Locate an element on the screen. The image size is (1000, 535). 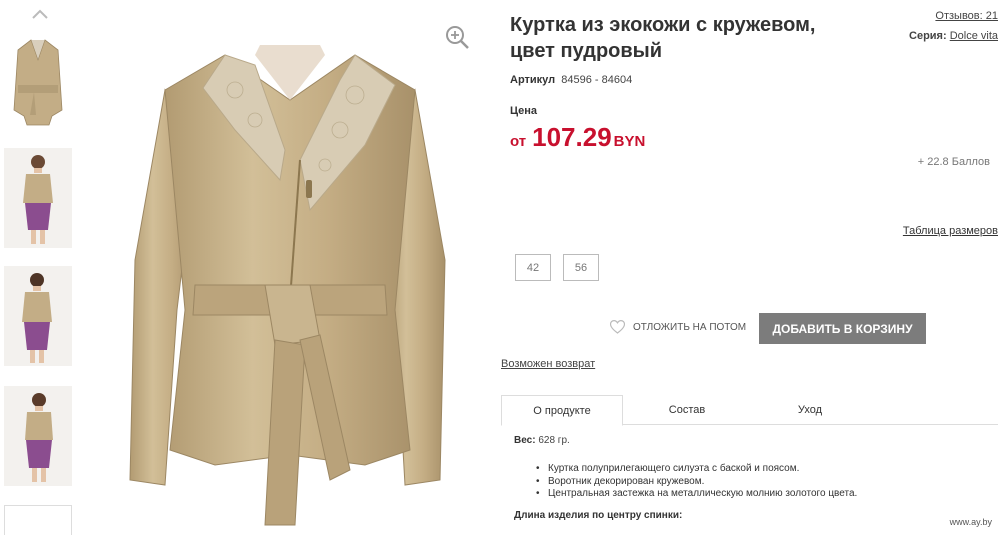
list-item: Воротник декорирован кружевом. is located at coordinates (696, 482).